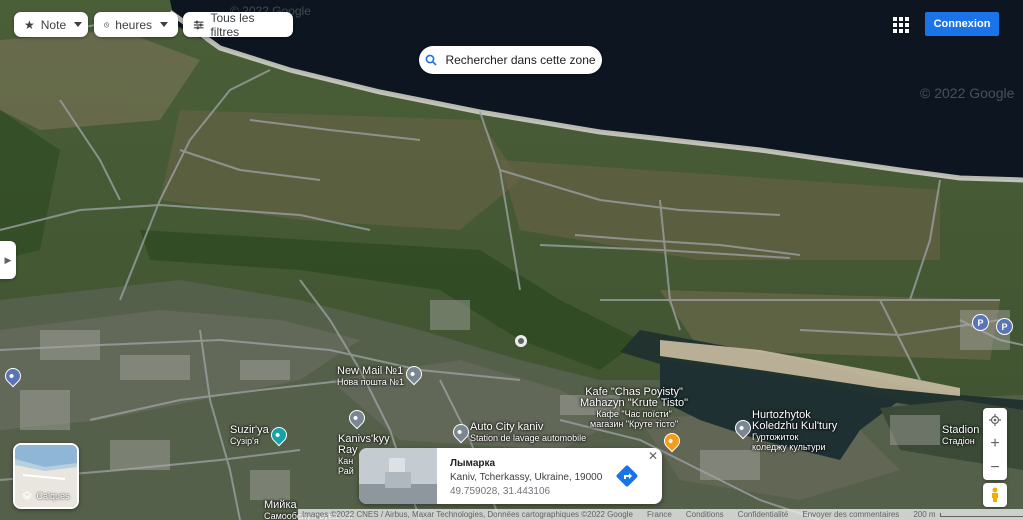  I want to click on all-filters-chip: Tous les filtres, so click(238, 24).